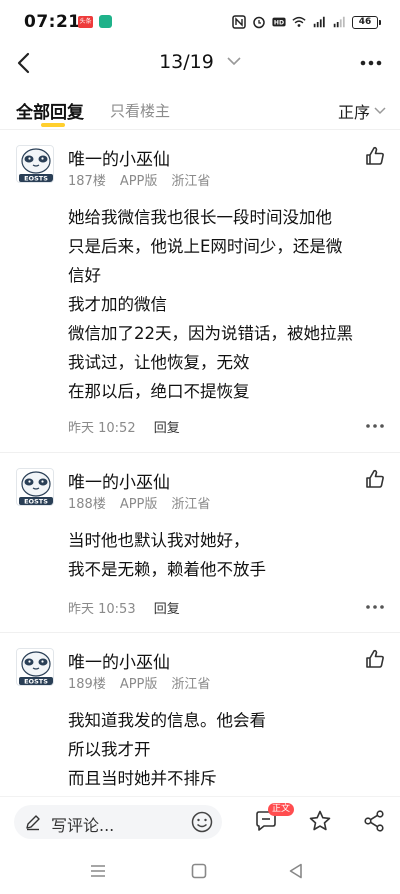 This screenshot has height=894, width=400. What do you see at coordinates (109, 749) in the screenshot?
I see `content-line: 所以我才开` at bounding box center [109, 749].